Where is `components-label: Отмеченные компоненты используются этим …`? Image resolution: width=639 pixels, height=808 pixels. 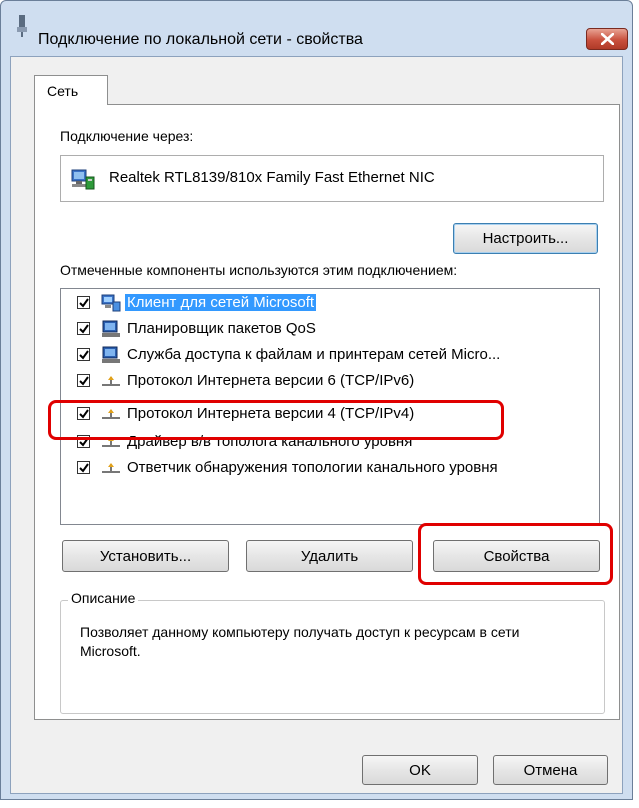
components-label: Отмеченные компоненты используются этим … is located at coordinates (259, 270).